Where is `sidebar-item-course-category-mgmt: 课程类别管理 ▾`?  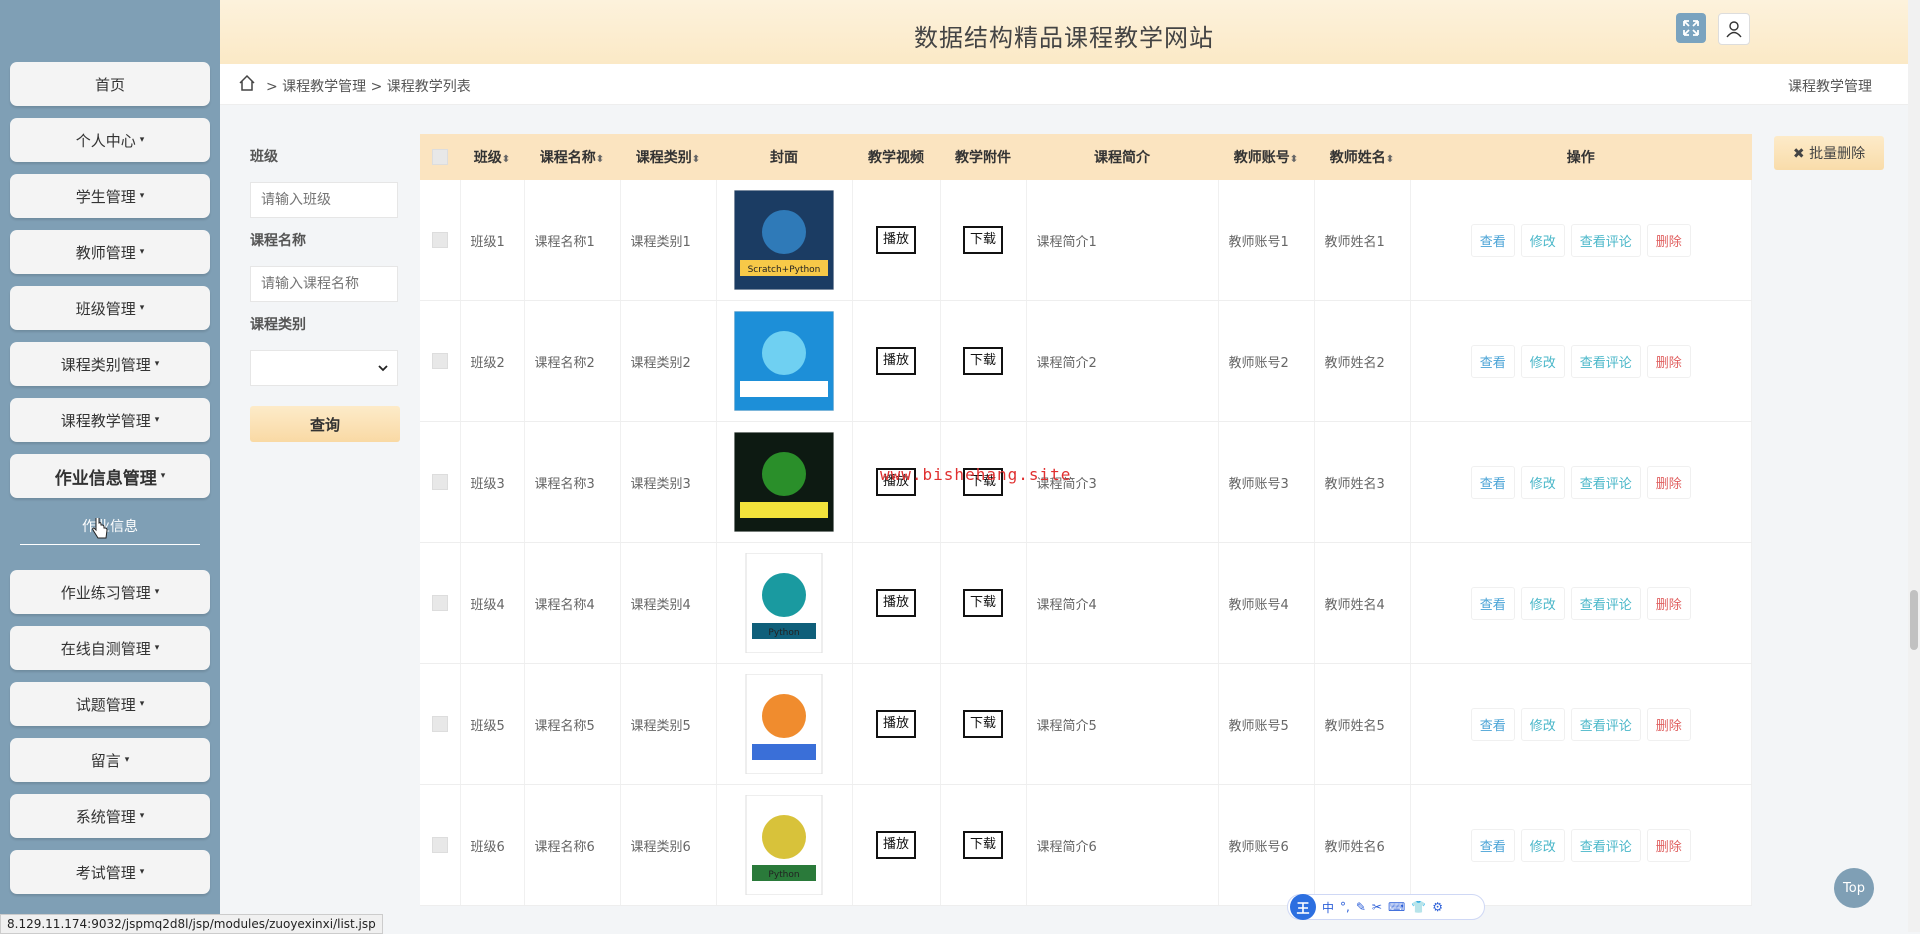
sidebar-item-course-category-mgmt: 课程类别管理 ▾ is located at coordinates (110, 364).